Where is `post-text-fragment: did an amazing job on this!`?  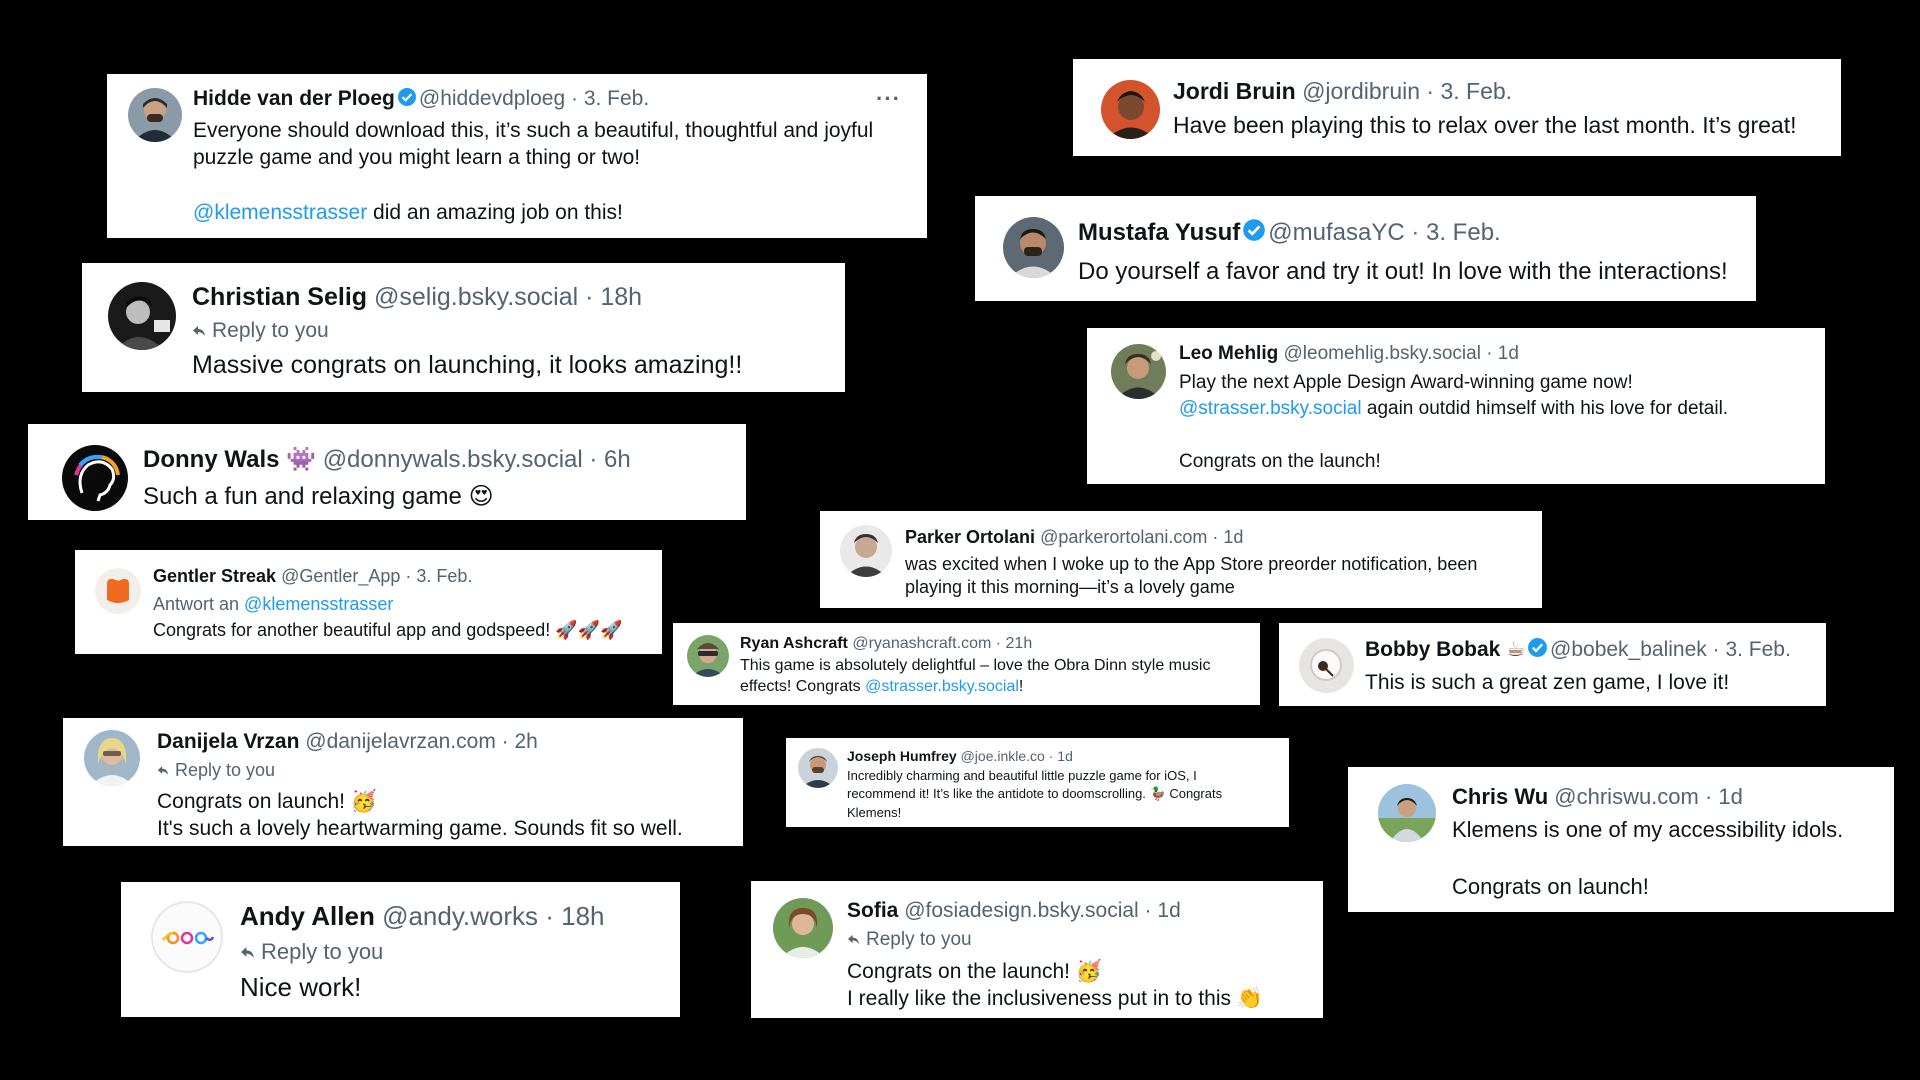
post-text-fragment: did an amazing job on this! is located at coordinates (495, 212).